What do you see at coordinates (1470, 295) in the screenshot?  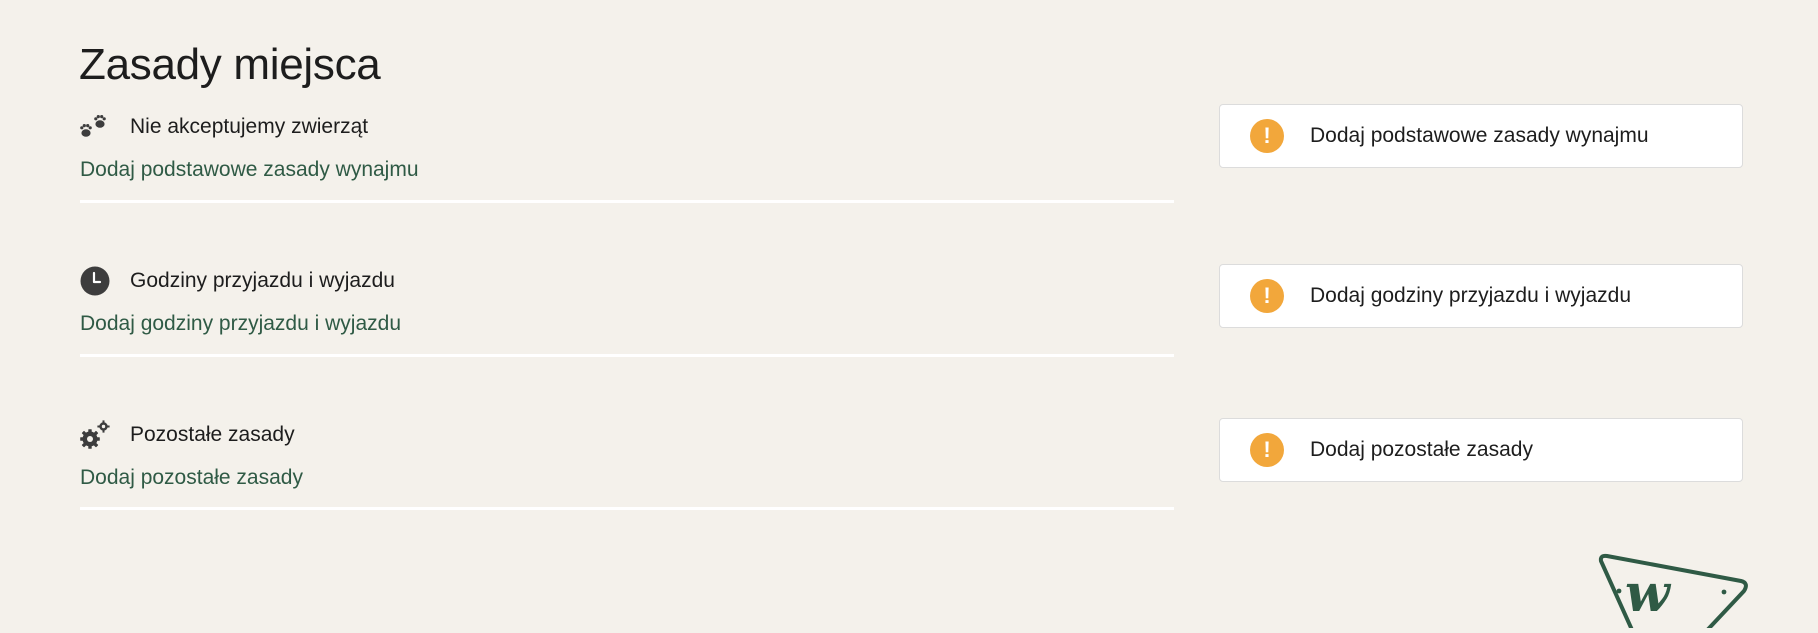 I see `card-label: Dodaj godziny przyjazdu i wyjazdu` at bounding box center [1470, 295].